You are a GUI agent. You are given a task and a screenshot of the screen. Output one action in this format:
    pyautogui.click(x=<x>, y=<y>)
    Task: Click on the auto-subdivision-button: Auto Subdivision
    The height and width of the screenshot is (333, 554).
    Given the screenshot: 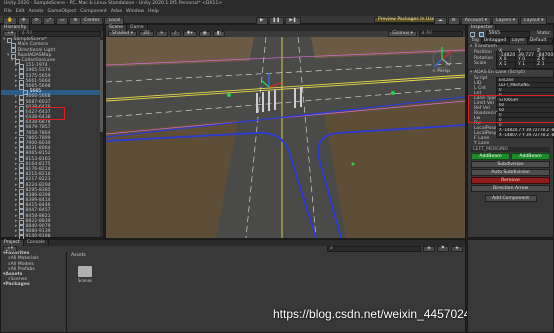 What is the action you would take?
    pyautogui.click(x=510, y=173)
    